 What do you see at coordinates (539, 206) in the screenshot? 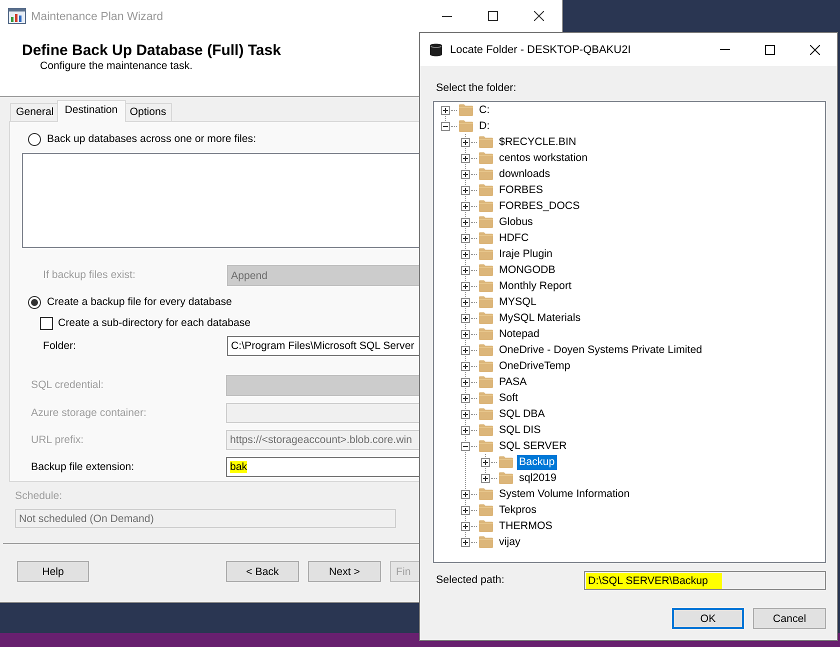
I see `tree-item: FORBES_DOCS` at bounding box center [539, 206].